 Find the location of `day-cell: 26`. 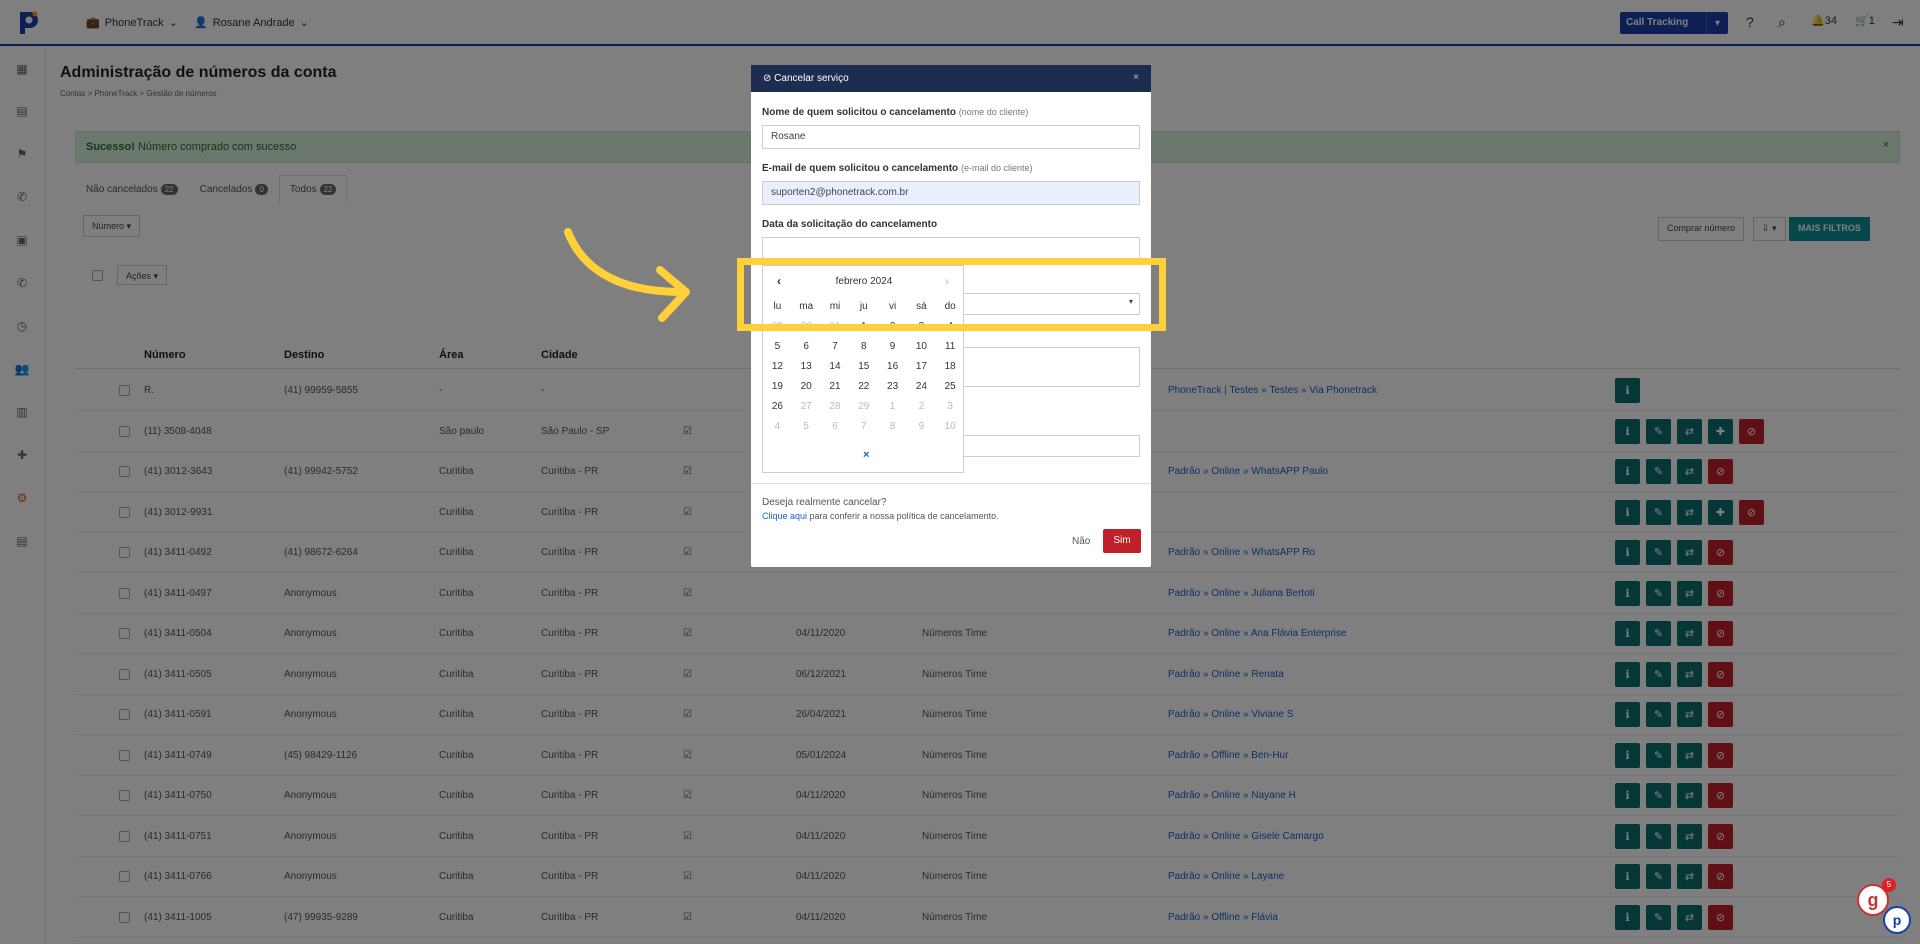

day-cell: 26 is located at coordinates (777, 406).